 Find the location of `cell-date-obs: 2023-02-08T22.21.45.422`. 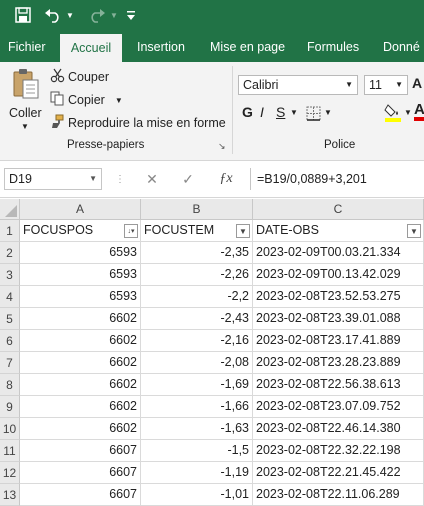

cell-date-obs: 2023-02-08T22.21.45.422 is located at coordinates (338, 473).